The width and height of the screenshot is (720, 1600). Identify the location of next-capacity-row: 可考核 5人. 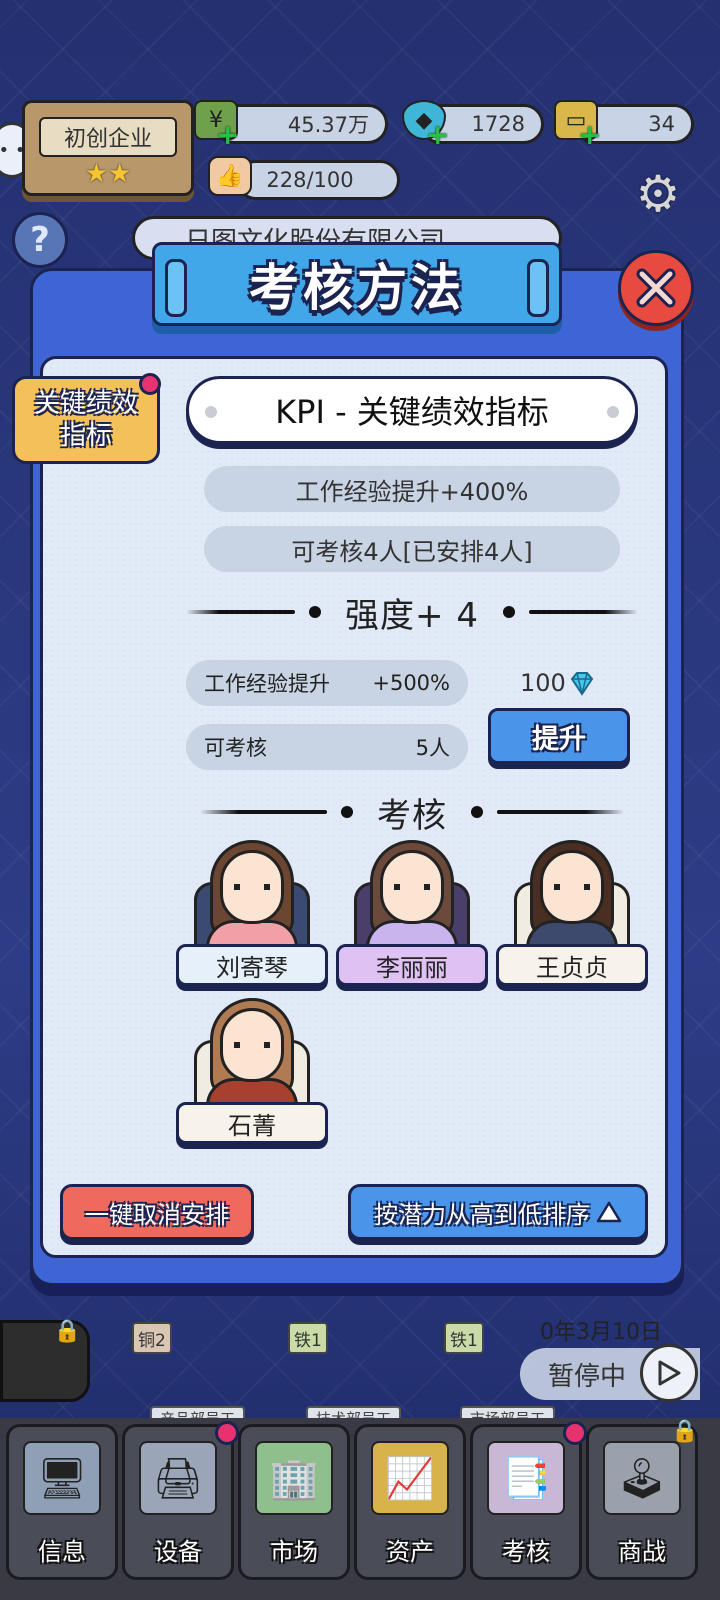
(327, 747).